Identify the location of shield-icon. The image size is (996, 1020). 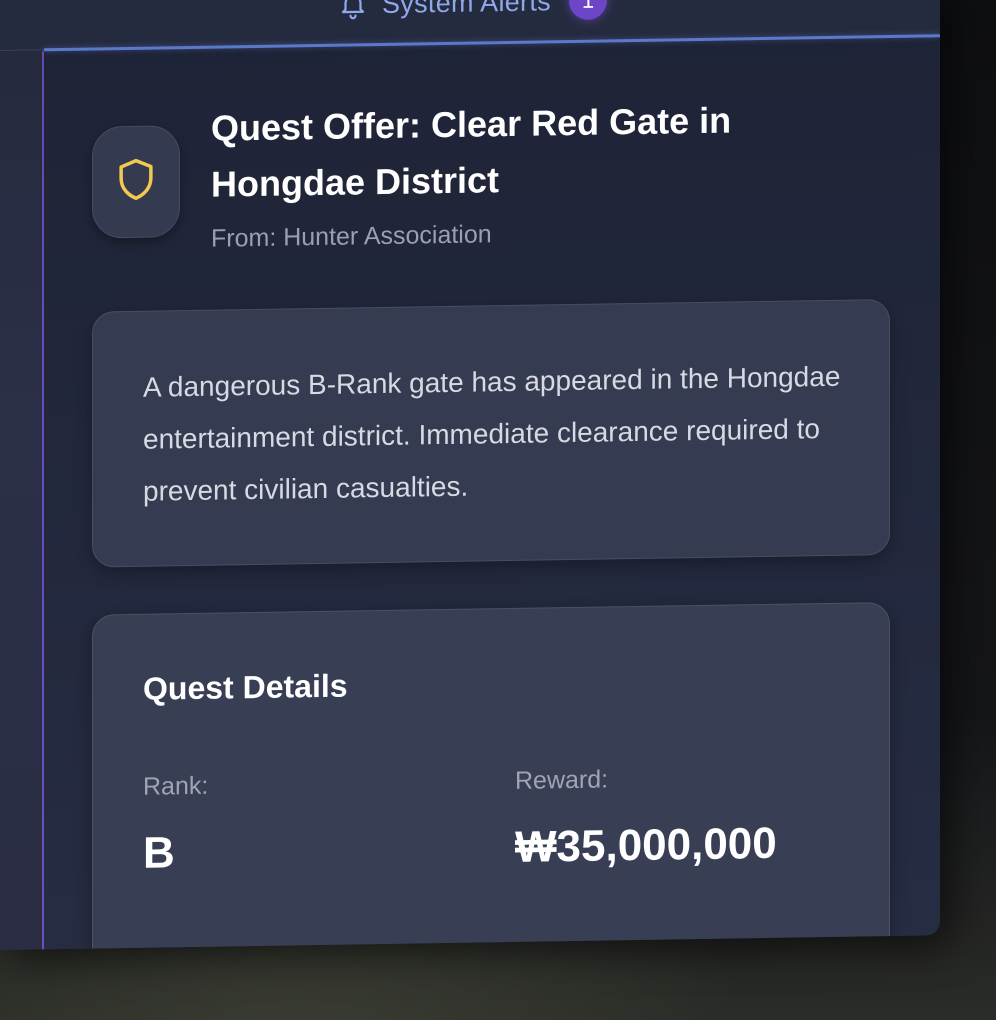
(136, 182).